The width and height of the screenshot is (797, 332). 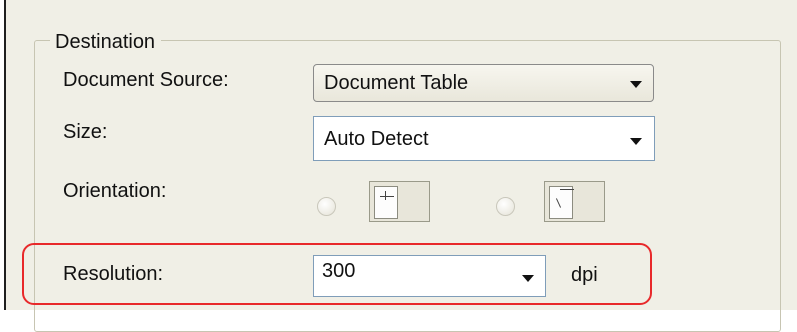 I want to click on resolution-value: 300, so click(x=339, y=271).